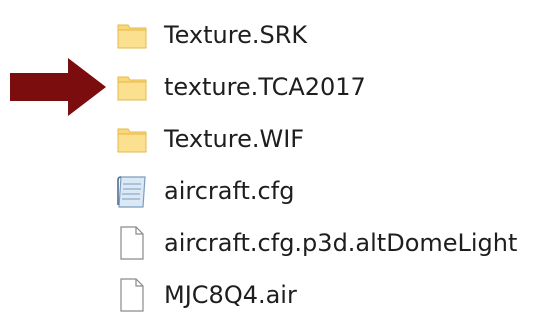  What do you see at coordinates (265, 87) in the screenshot?
I see `file-name: texture.TCA2017` at bounding box center [265, 87].